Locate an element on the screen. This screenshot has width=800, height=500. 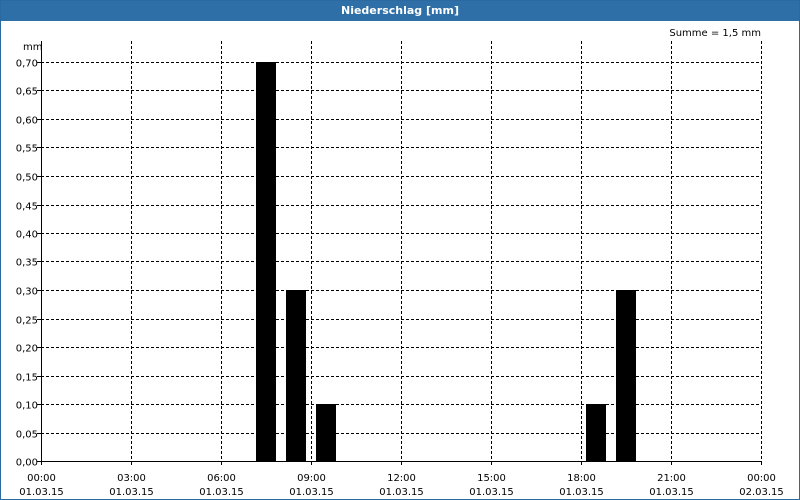
x-tick-time: 15:00 is located at coordinates (491, 478).